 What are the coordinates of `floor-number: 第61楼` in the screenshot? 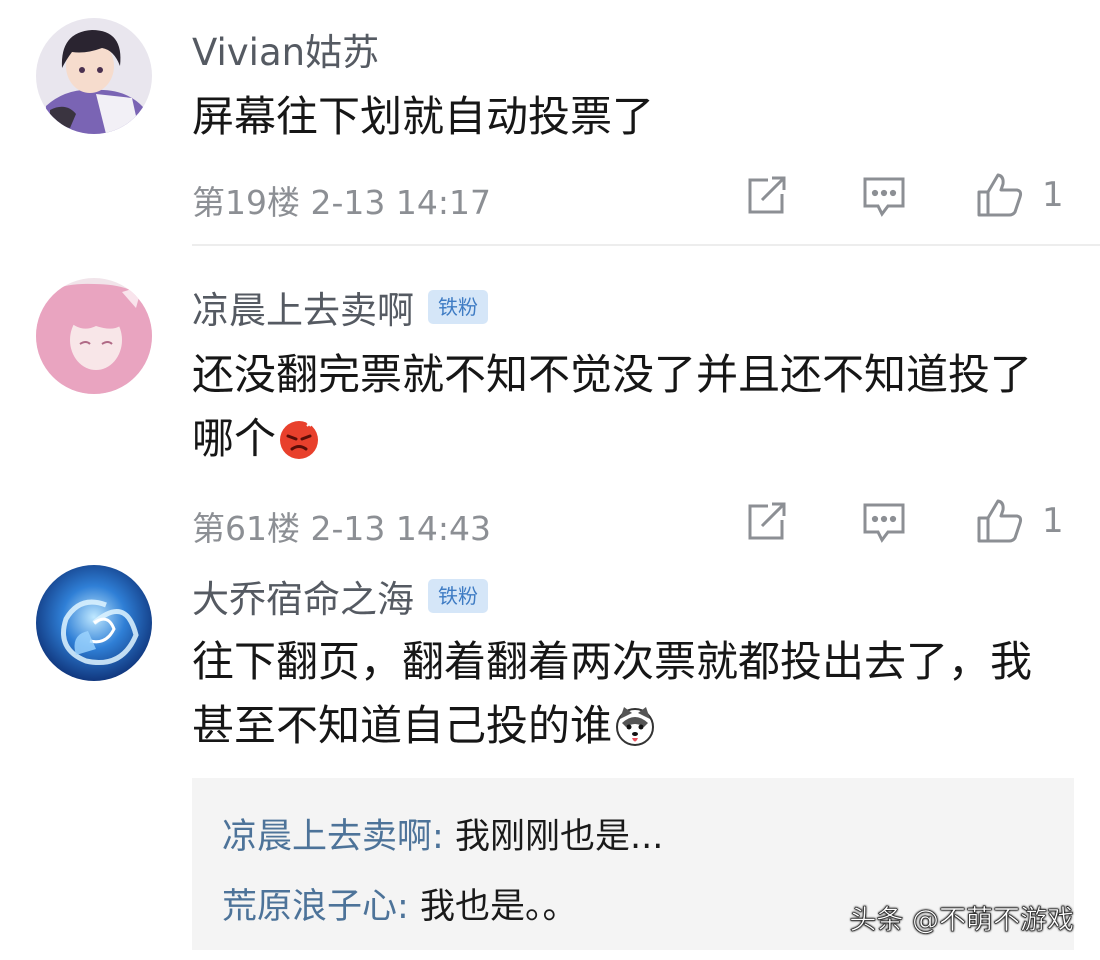 It's located at (246, 528).